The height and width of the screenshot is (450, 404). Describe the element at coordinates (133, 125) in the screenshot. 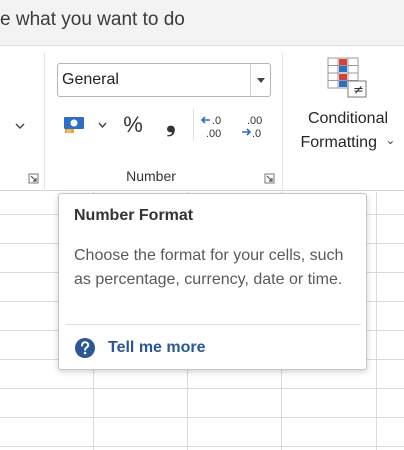

I see `percent-style-button: %` at that location.